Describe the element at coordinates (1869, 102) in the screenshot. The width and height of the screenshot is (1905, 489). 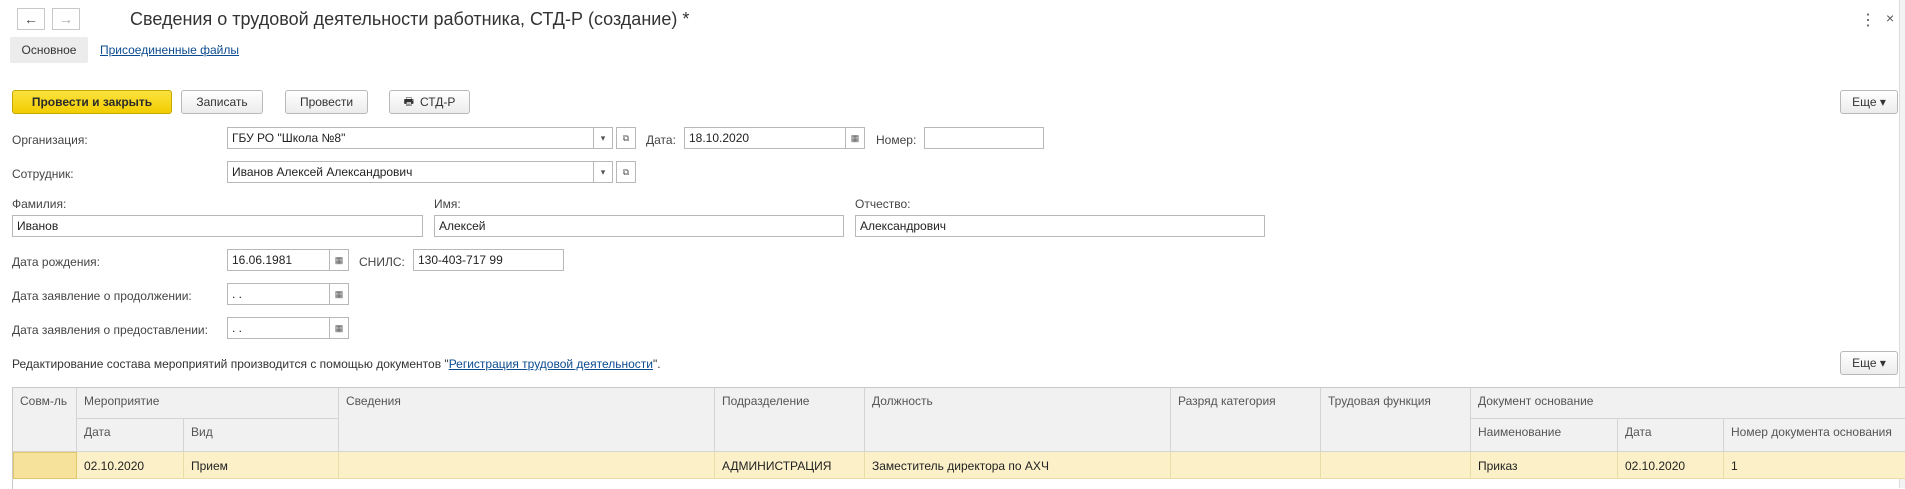
I see `more-button: Еще ▾` at that location.